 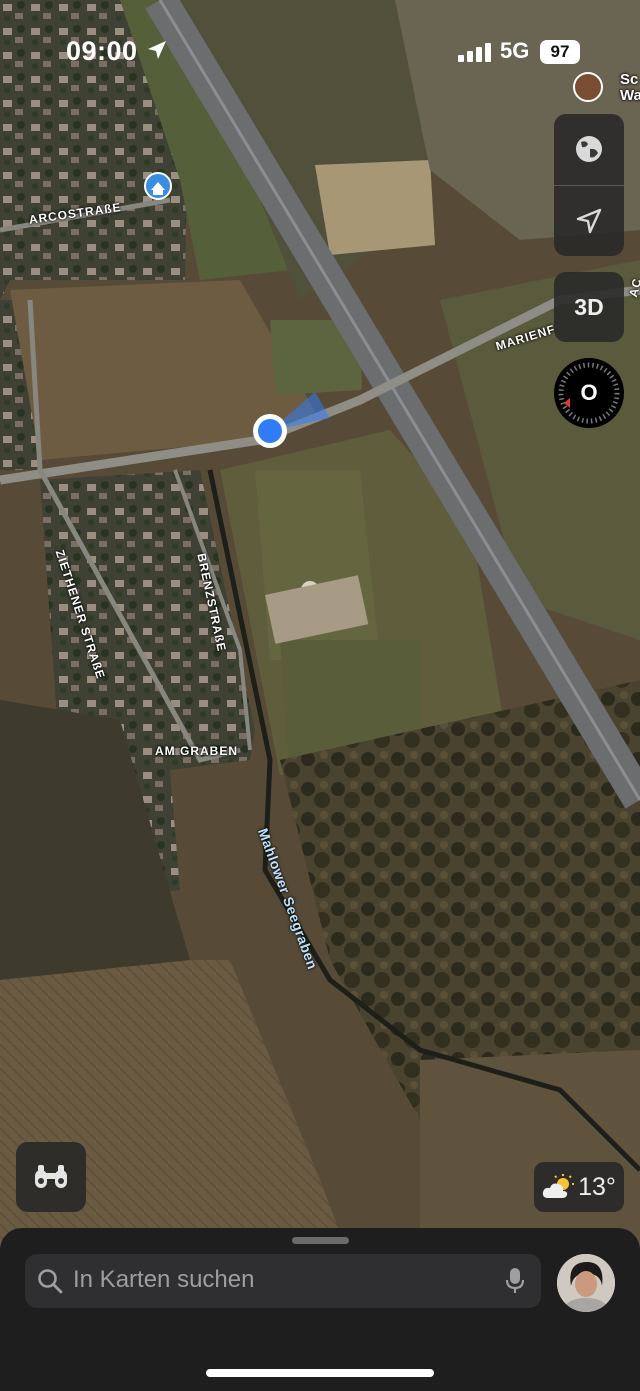 What do you see at coordinates (560, 52) in the screenshot?
I see `battery-indicator: 97` at bounding box center [560, 52].